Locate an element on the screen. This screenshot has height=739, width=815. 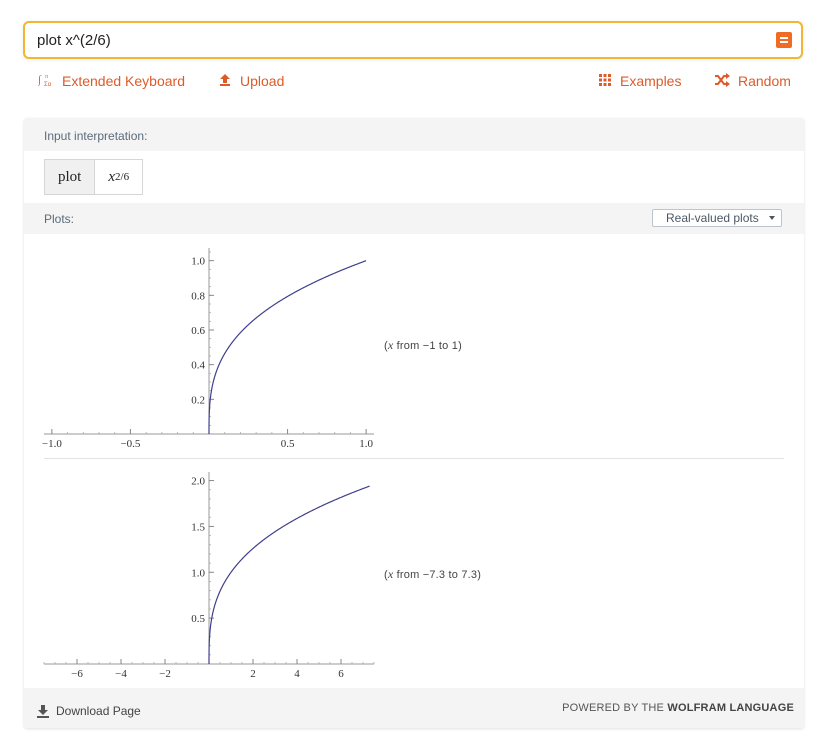
plot-2-x-tick-label: −4 is located at coordinates (121, 674).